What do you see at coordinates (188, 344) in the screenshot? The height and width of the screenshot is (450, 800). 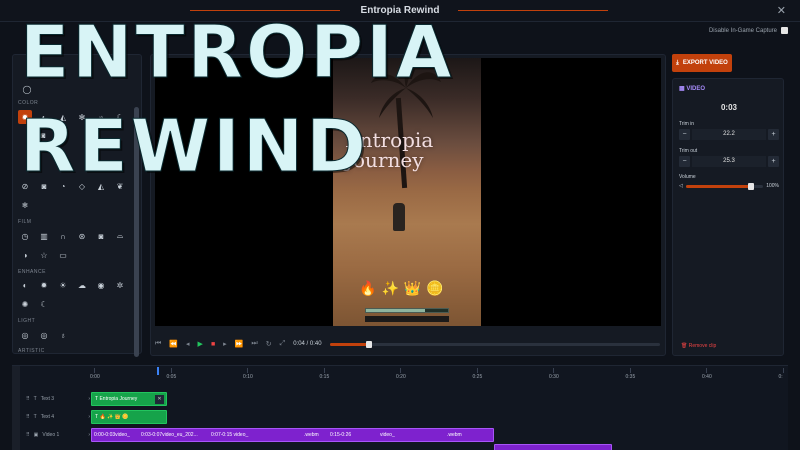 I see `step-back-icon: ◂` at bounding box center [188, 344].